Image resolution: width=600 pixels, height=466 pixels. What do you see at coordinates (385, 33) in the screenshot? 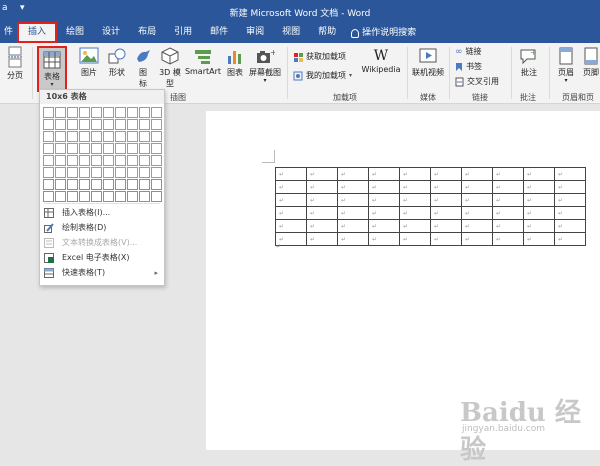
I see `tell-me-search: 操作说明搜索` at bounding box center [385, 33].